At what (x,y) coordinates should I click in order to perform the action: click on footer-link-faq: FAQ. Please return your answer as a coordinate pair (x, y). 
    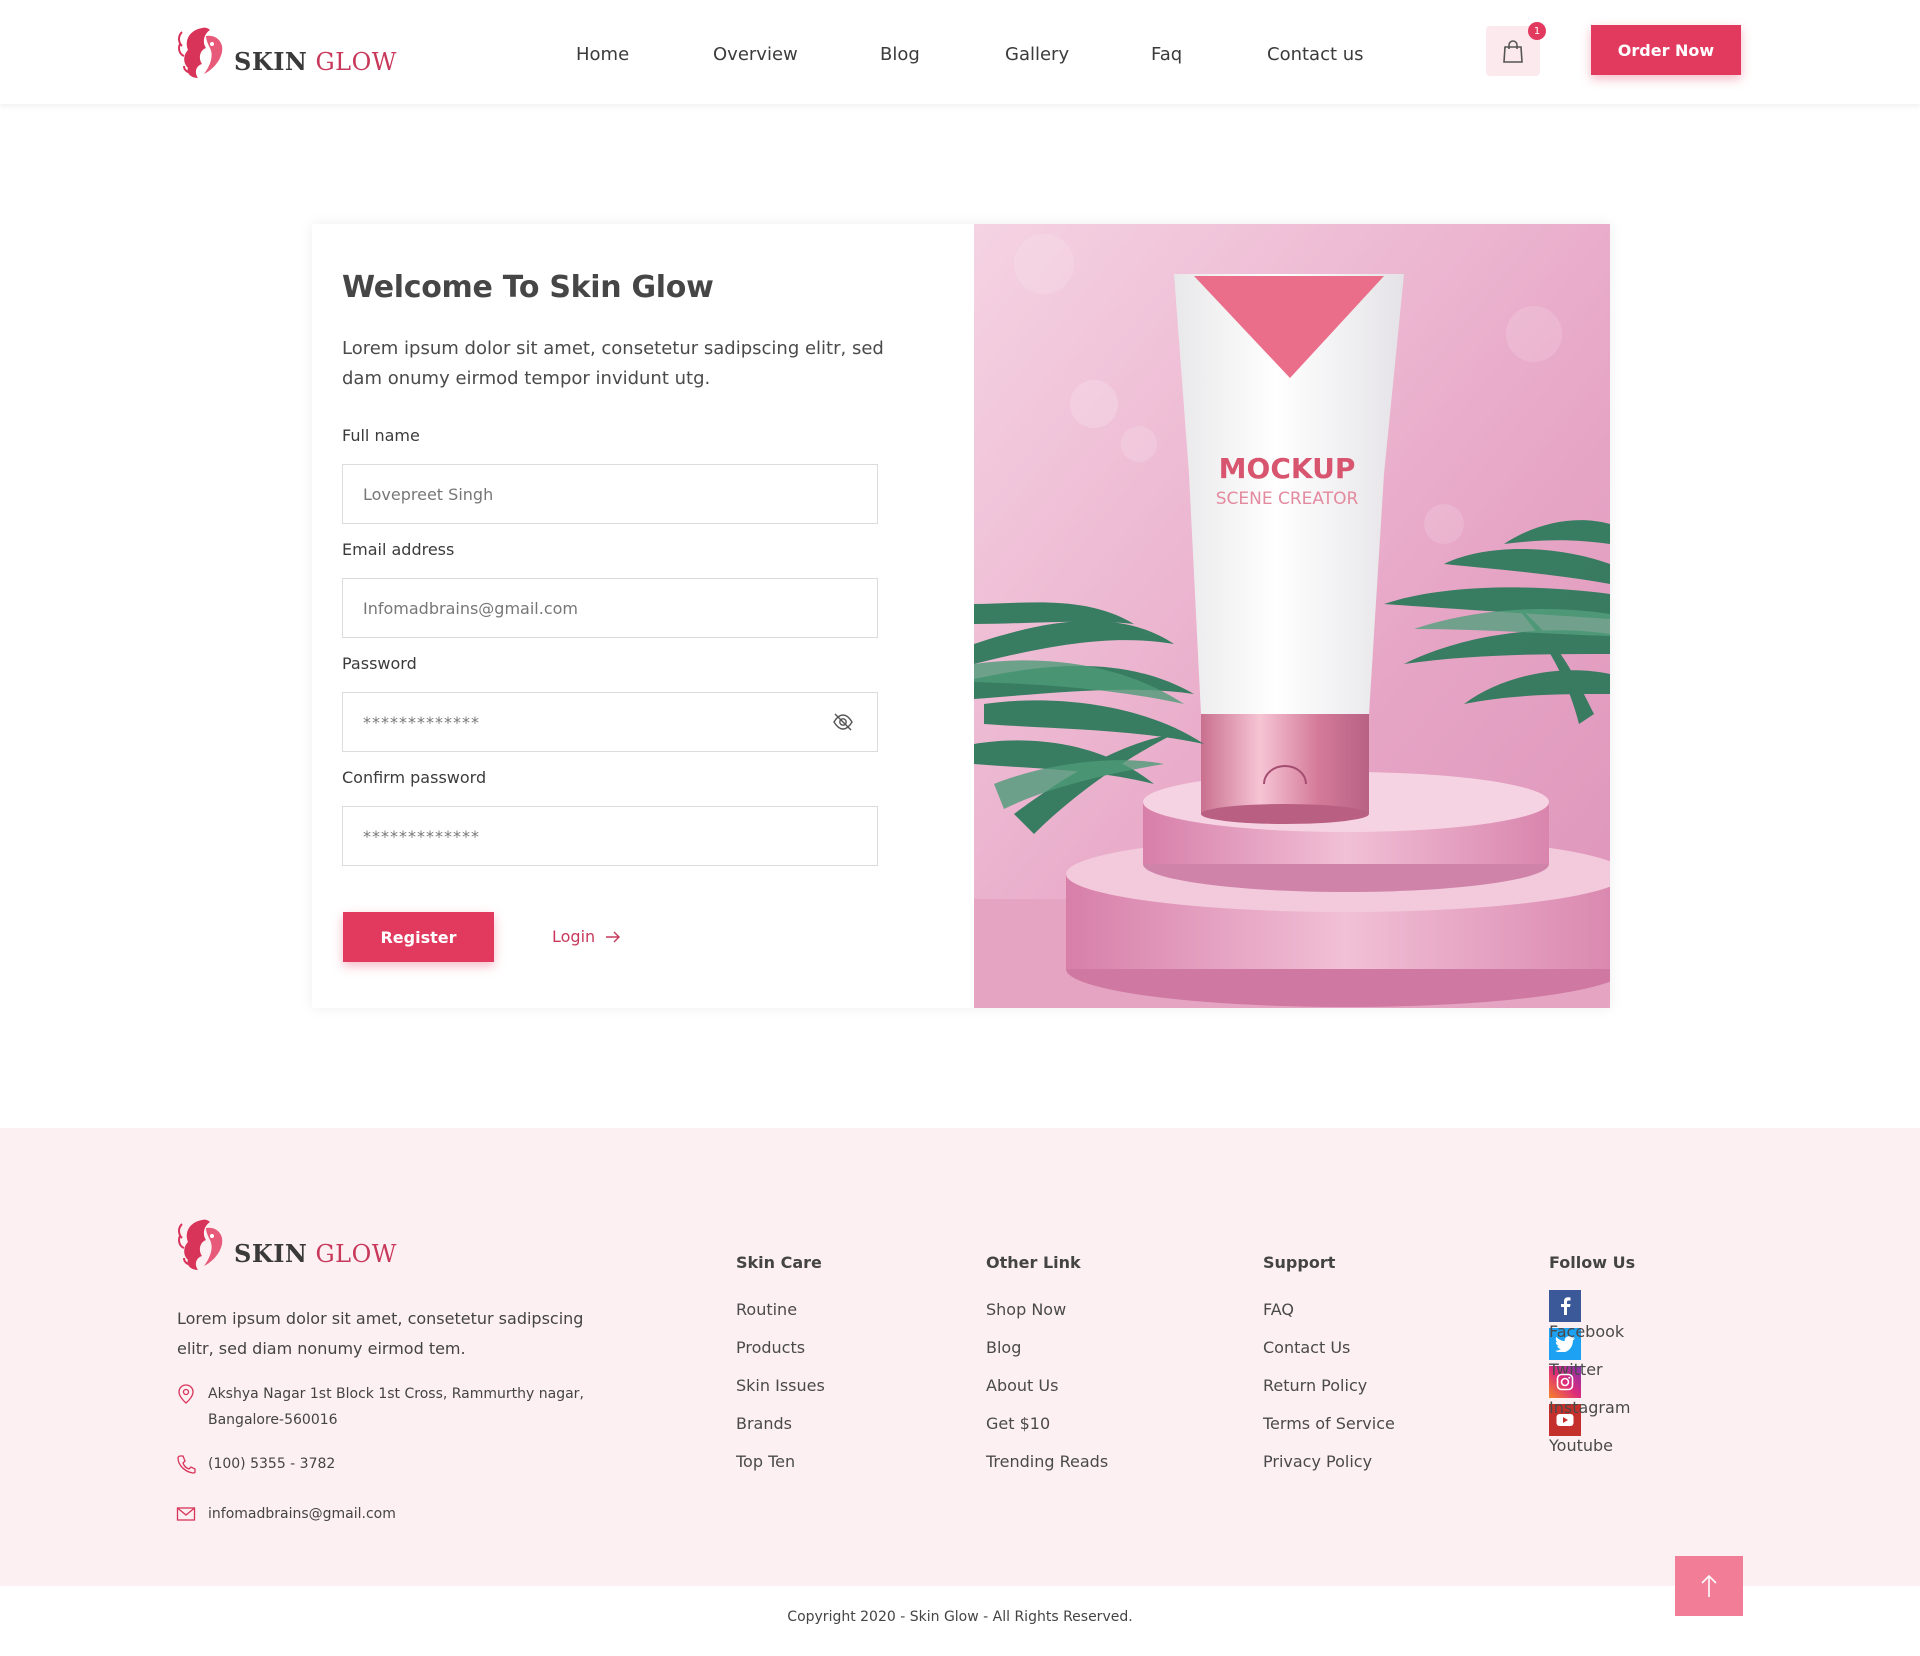
    Looking at the image, I should click on (1329, 1319).